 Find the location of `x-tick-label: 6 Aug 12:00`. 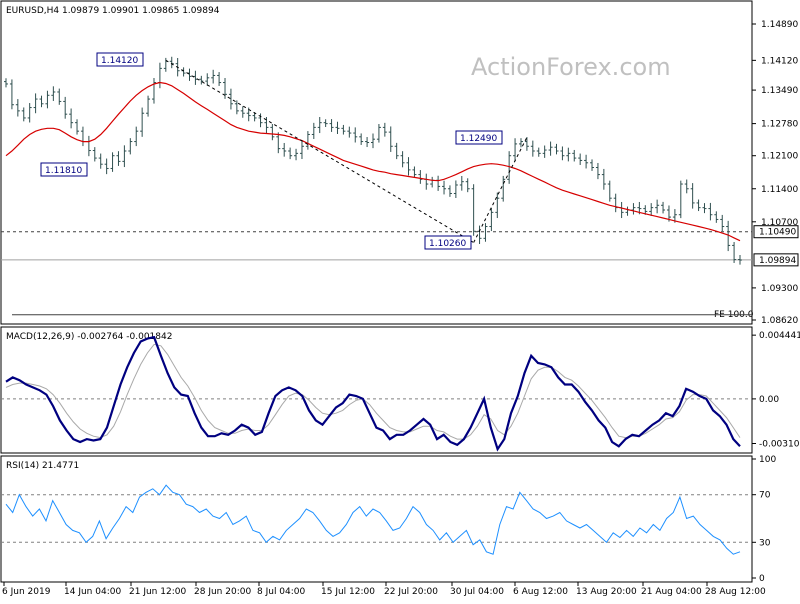

x-tick-label: 6 Aug 12:00 is located at coordinates (540, 592).